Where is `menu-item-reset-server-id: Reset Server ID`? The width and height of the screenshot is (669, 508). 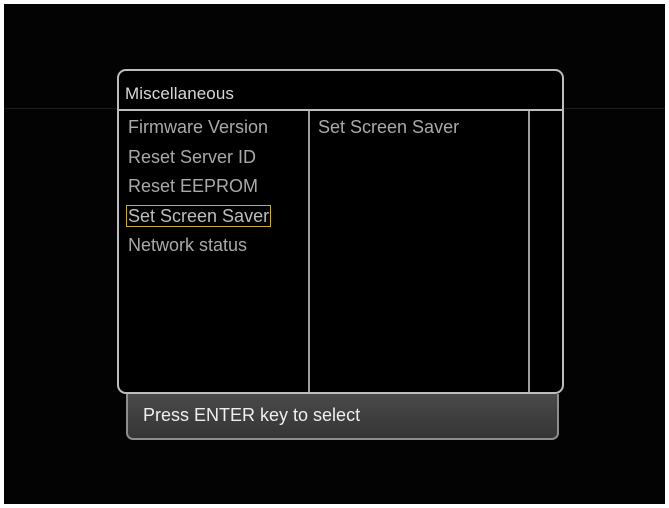
menu-item-reset-server-id: Reset Server ID is located at coordinates (199, 158).